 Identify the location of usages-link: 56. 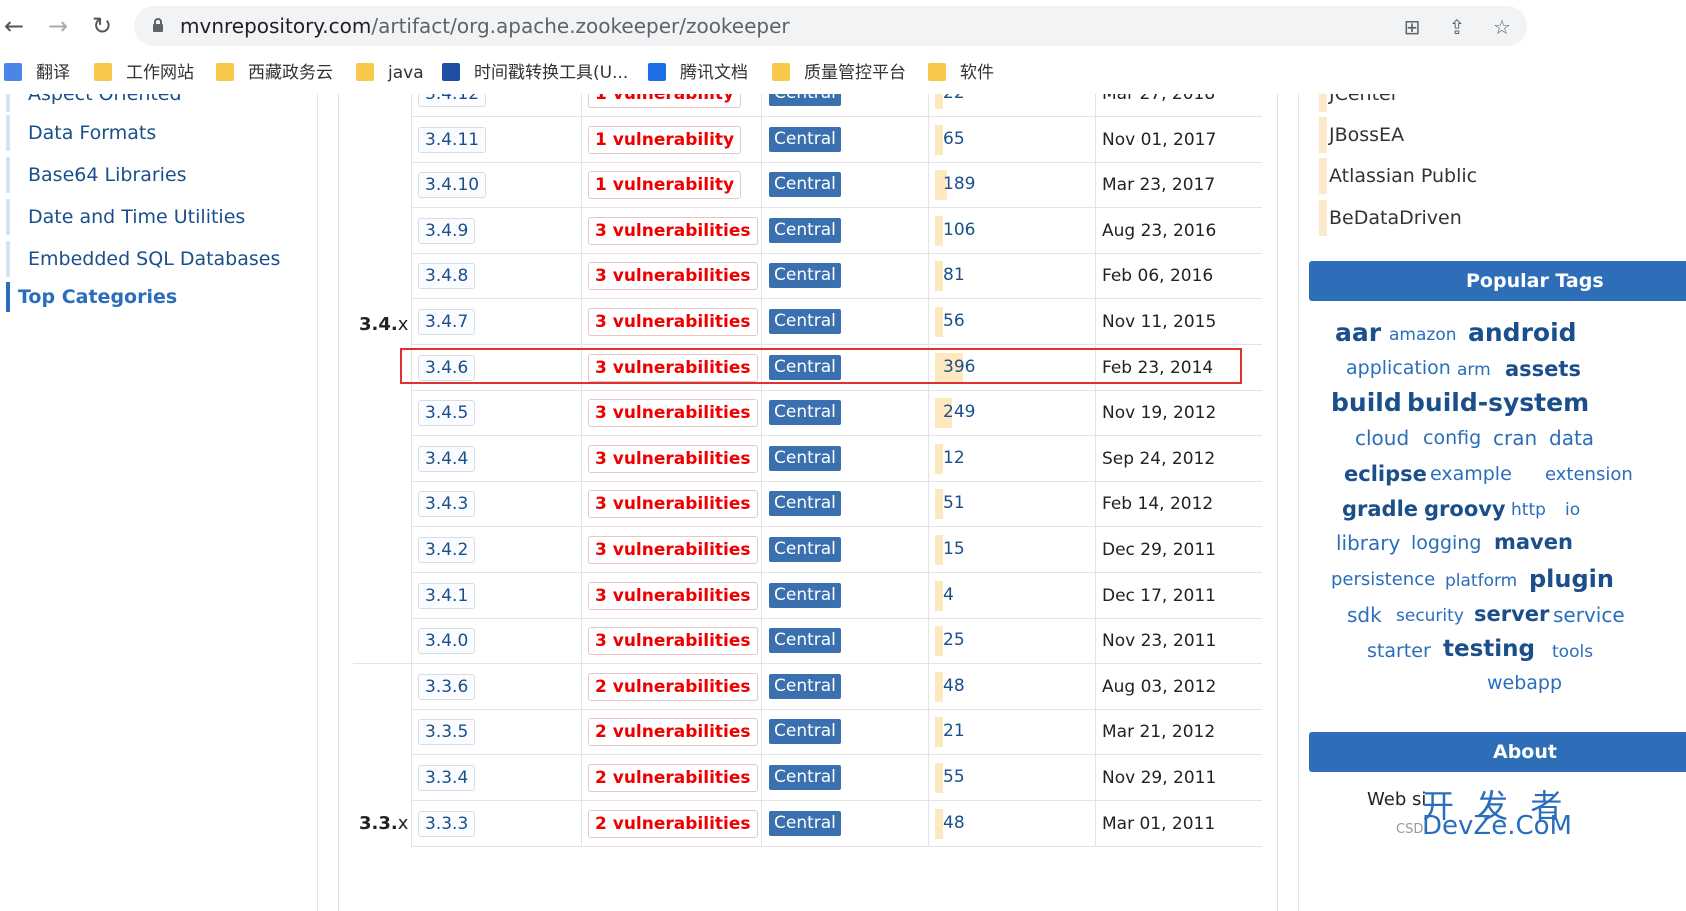
(954, 321).